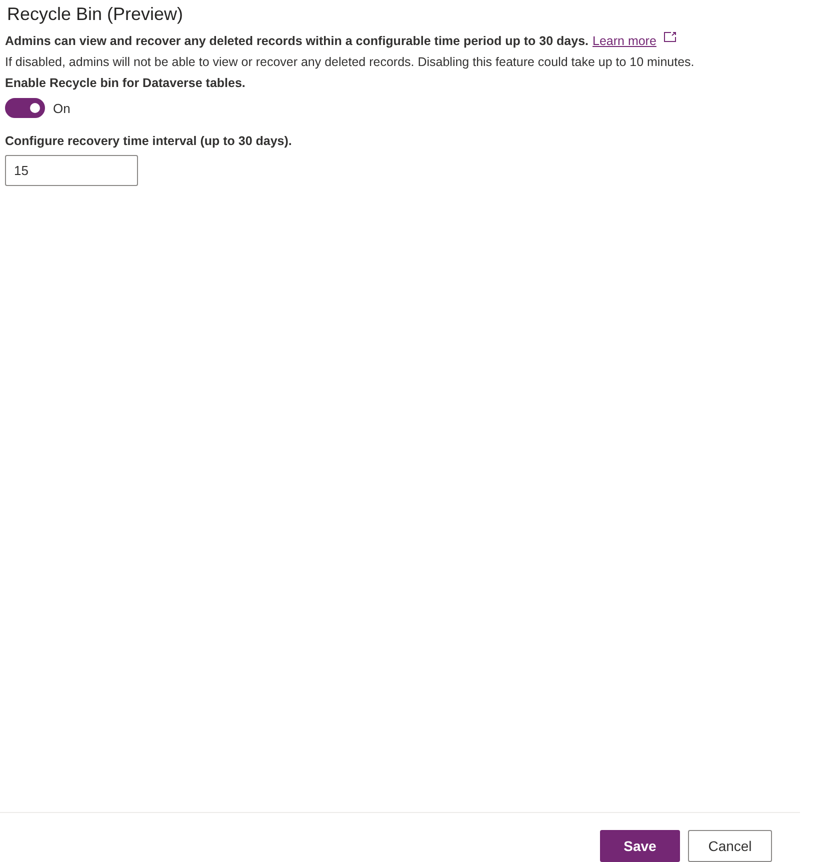 Image resolution: width=826 pixels, height=862 pixels. Describe the element at coordinates (730, 846) in the screenshot. I see `cancel-button: Cancel` at that location.